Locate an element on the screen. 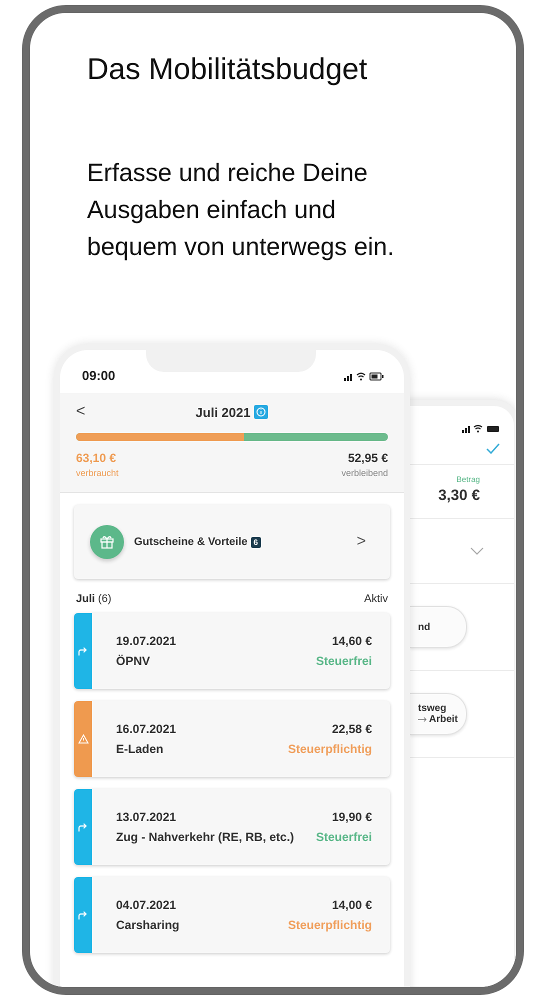  chevron-right: > is located at coordinates (361, 542).